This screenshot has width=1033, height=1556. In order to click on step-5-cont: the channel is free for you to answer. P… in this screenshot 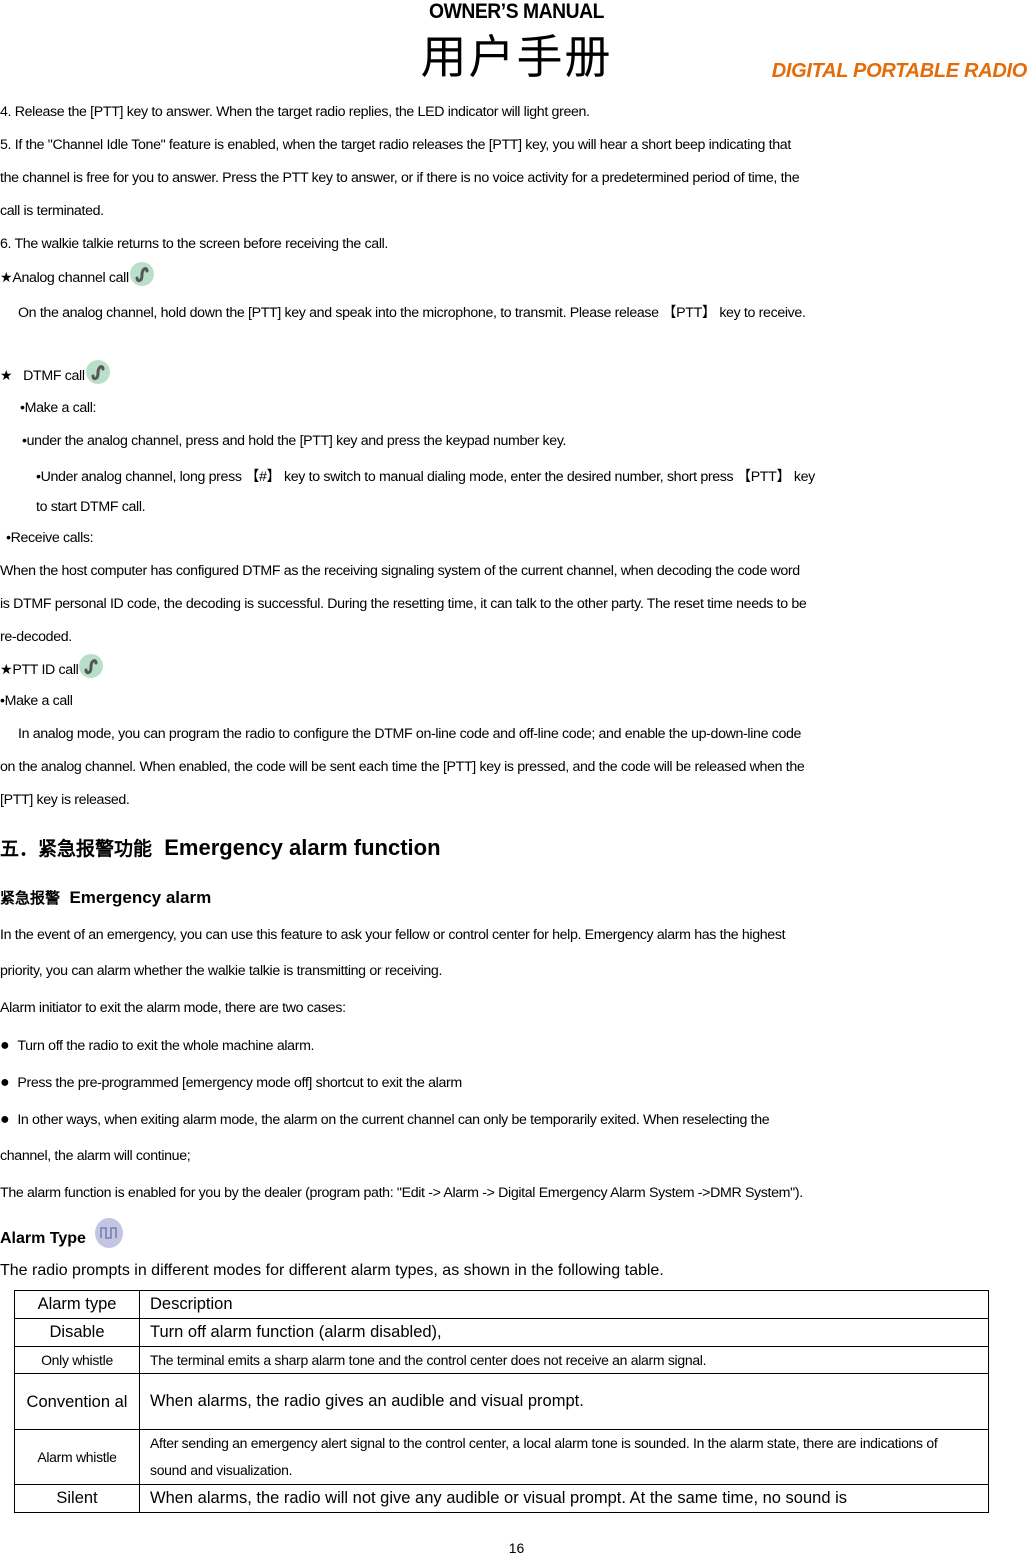, I will do `click(400, 178)`.